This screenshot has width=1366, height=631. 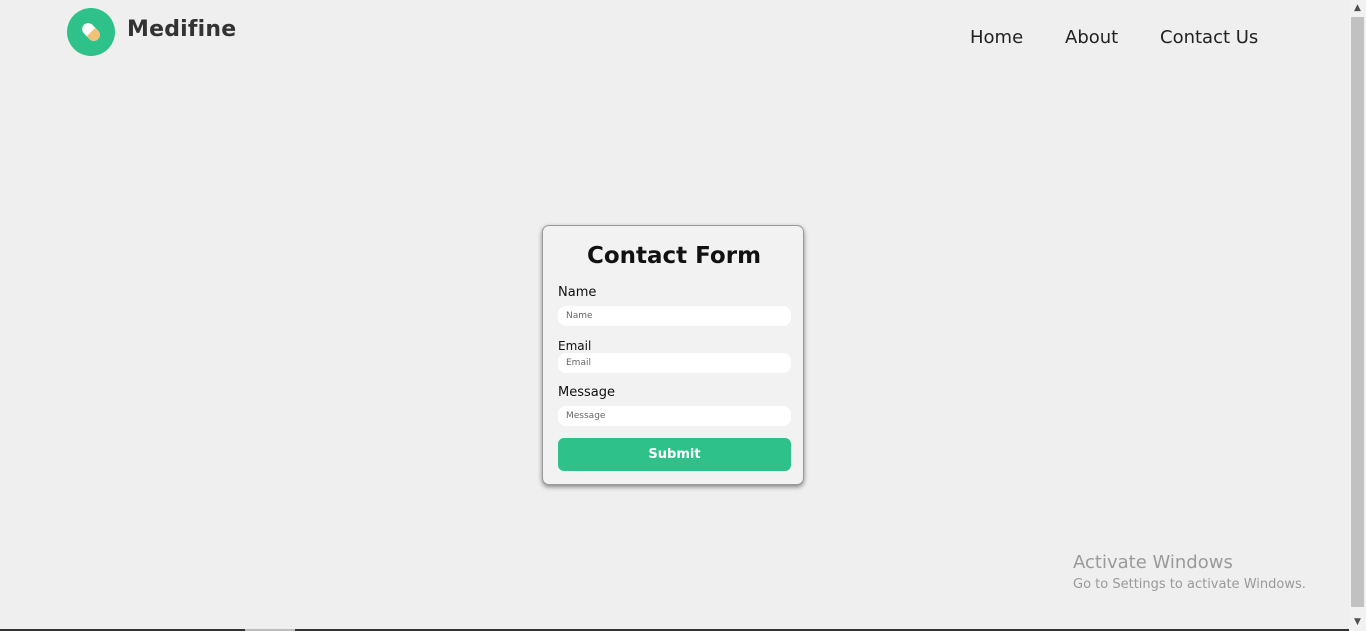 What do you see at coordinates (996, 37) in the screenshot?
I see `nav-home: Home` at bounding box center [996, 37].